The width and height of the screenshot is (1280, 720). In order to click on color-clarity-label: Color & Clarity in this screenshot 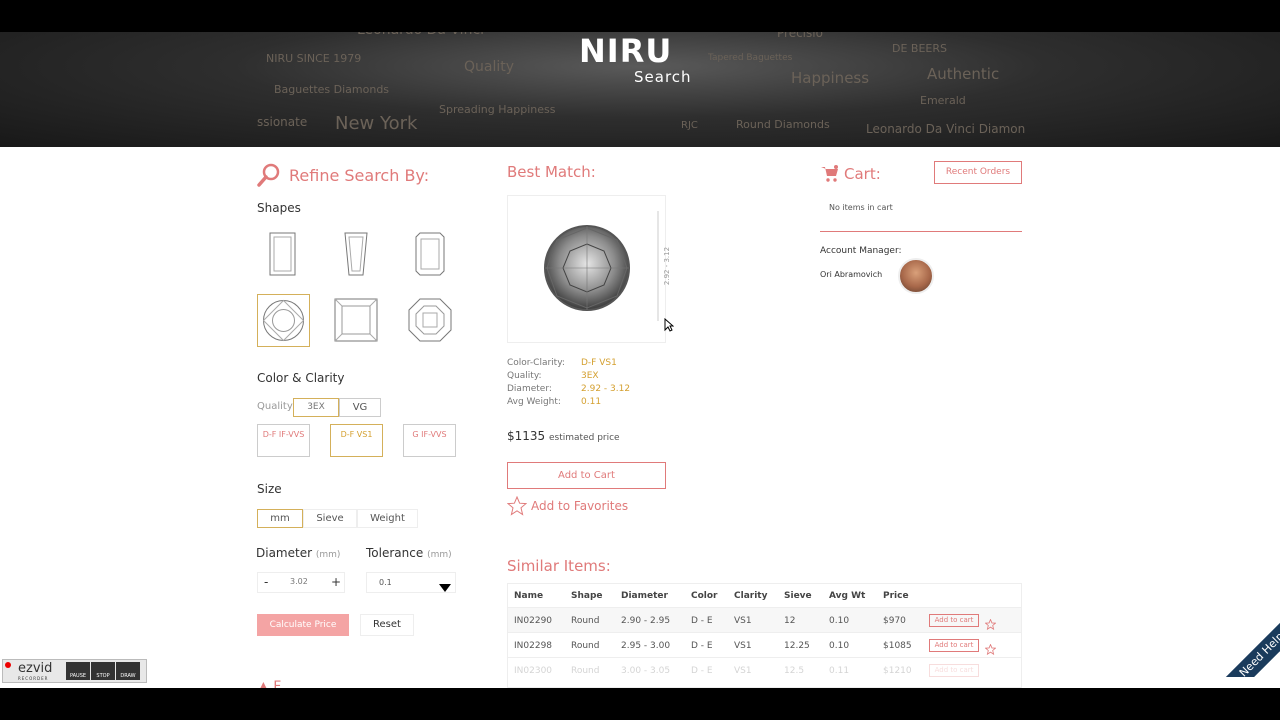, I will do `click(301, 378)`.